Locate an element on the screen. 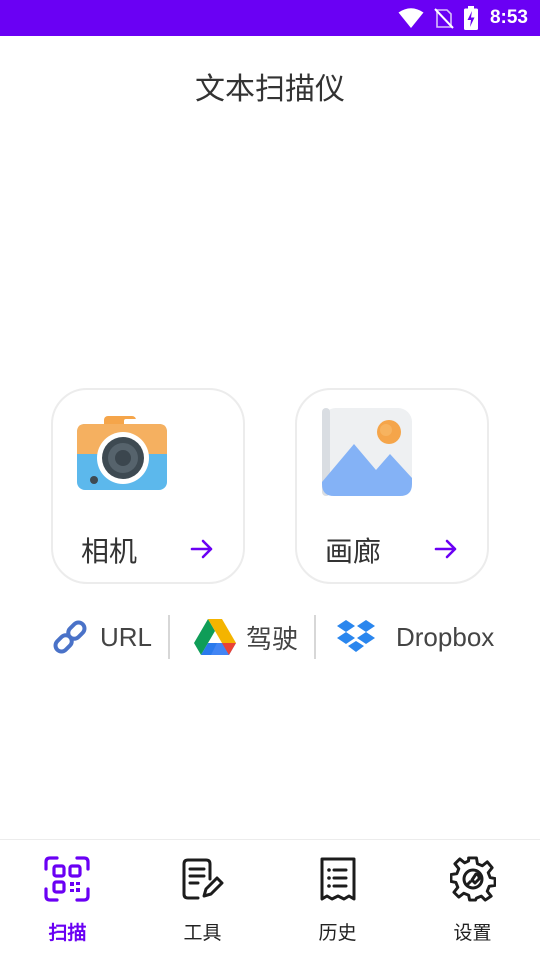 The height and width of the screenshot is (960, 540). url-label: URL is located at coordinates (126, 636).